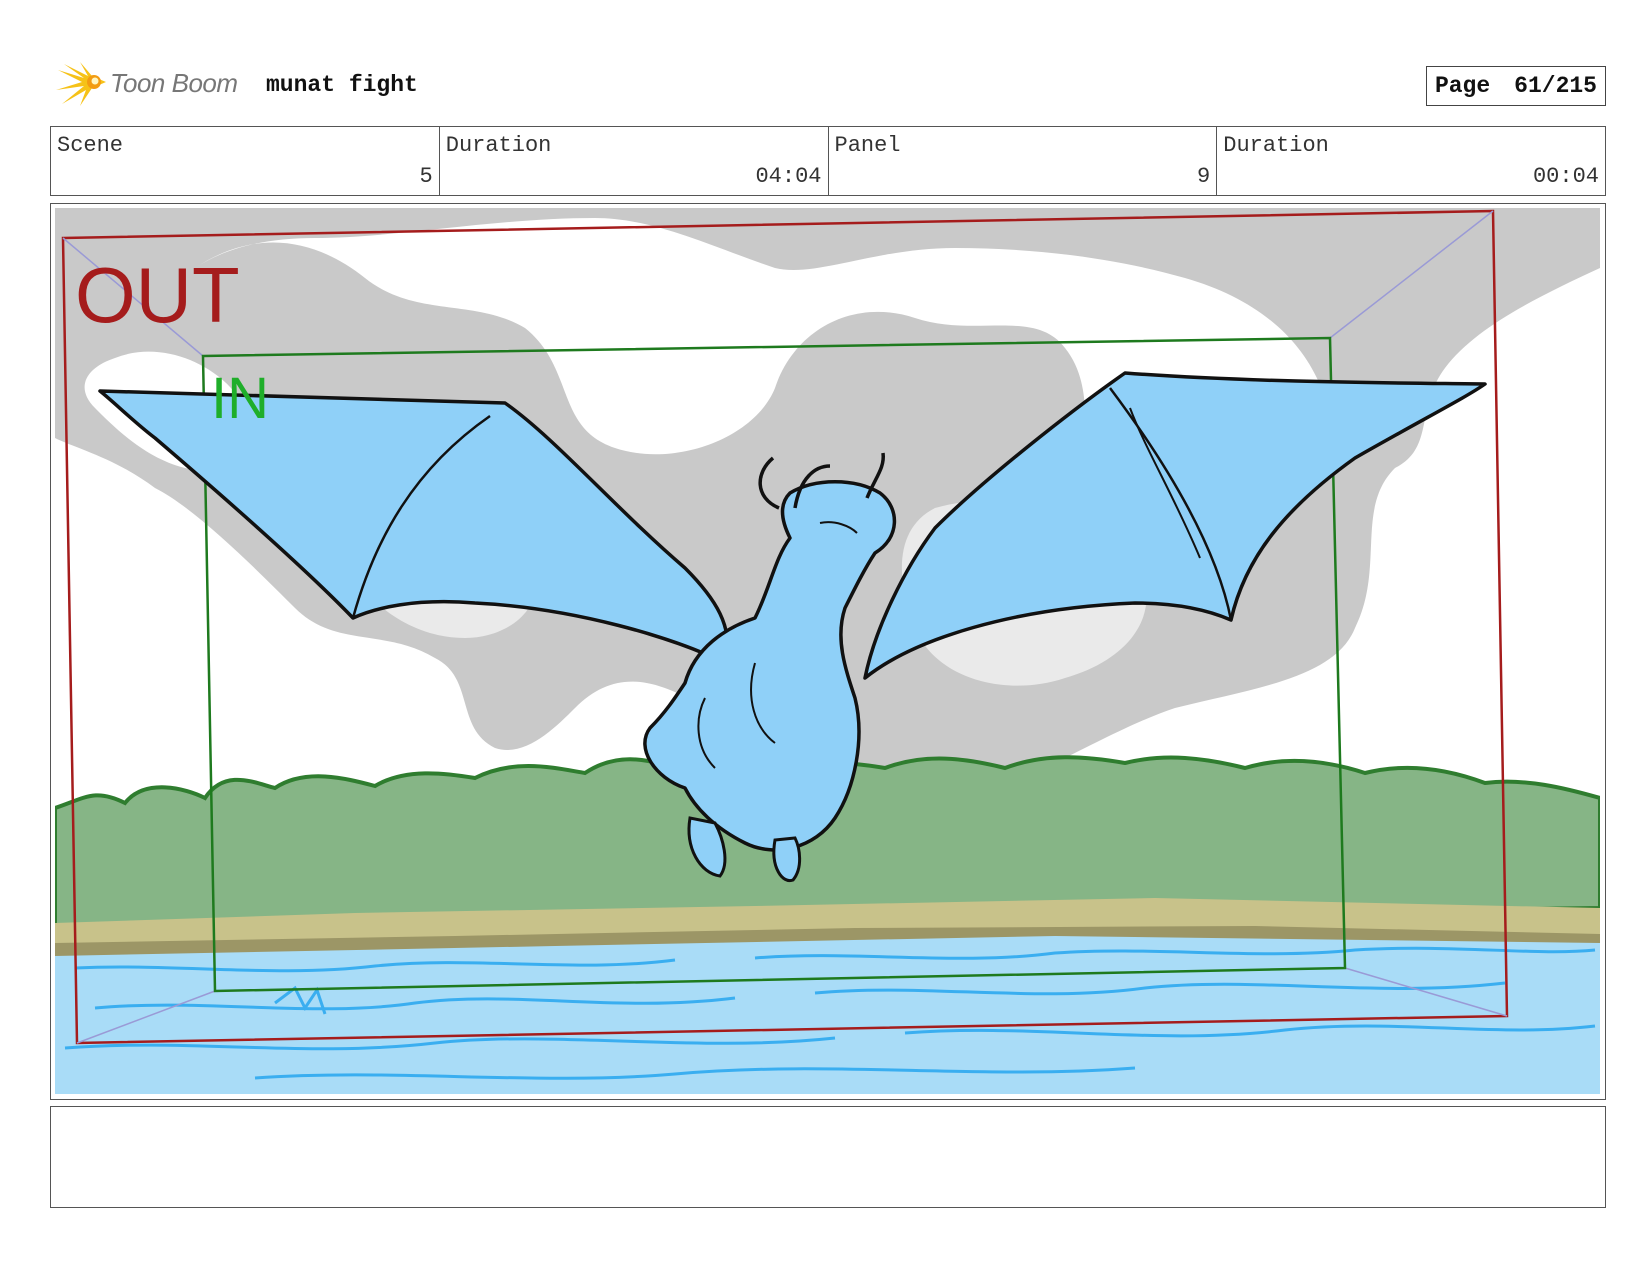 The height and width of the screenshot is (1276, 1648). I want to click on panel-duration-label: Duration, so click(1276, 145).